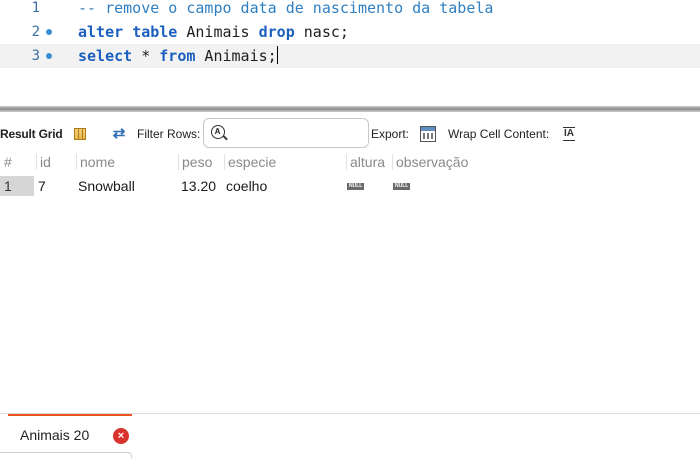 Image resolution: width=700 pixels, height=459 pixels. I want to click on column-header-nome: nome, so click(97, 162).